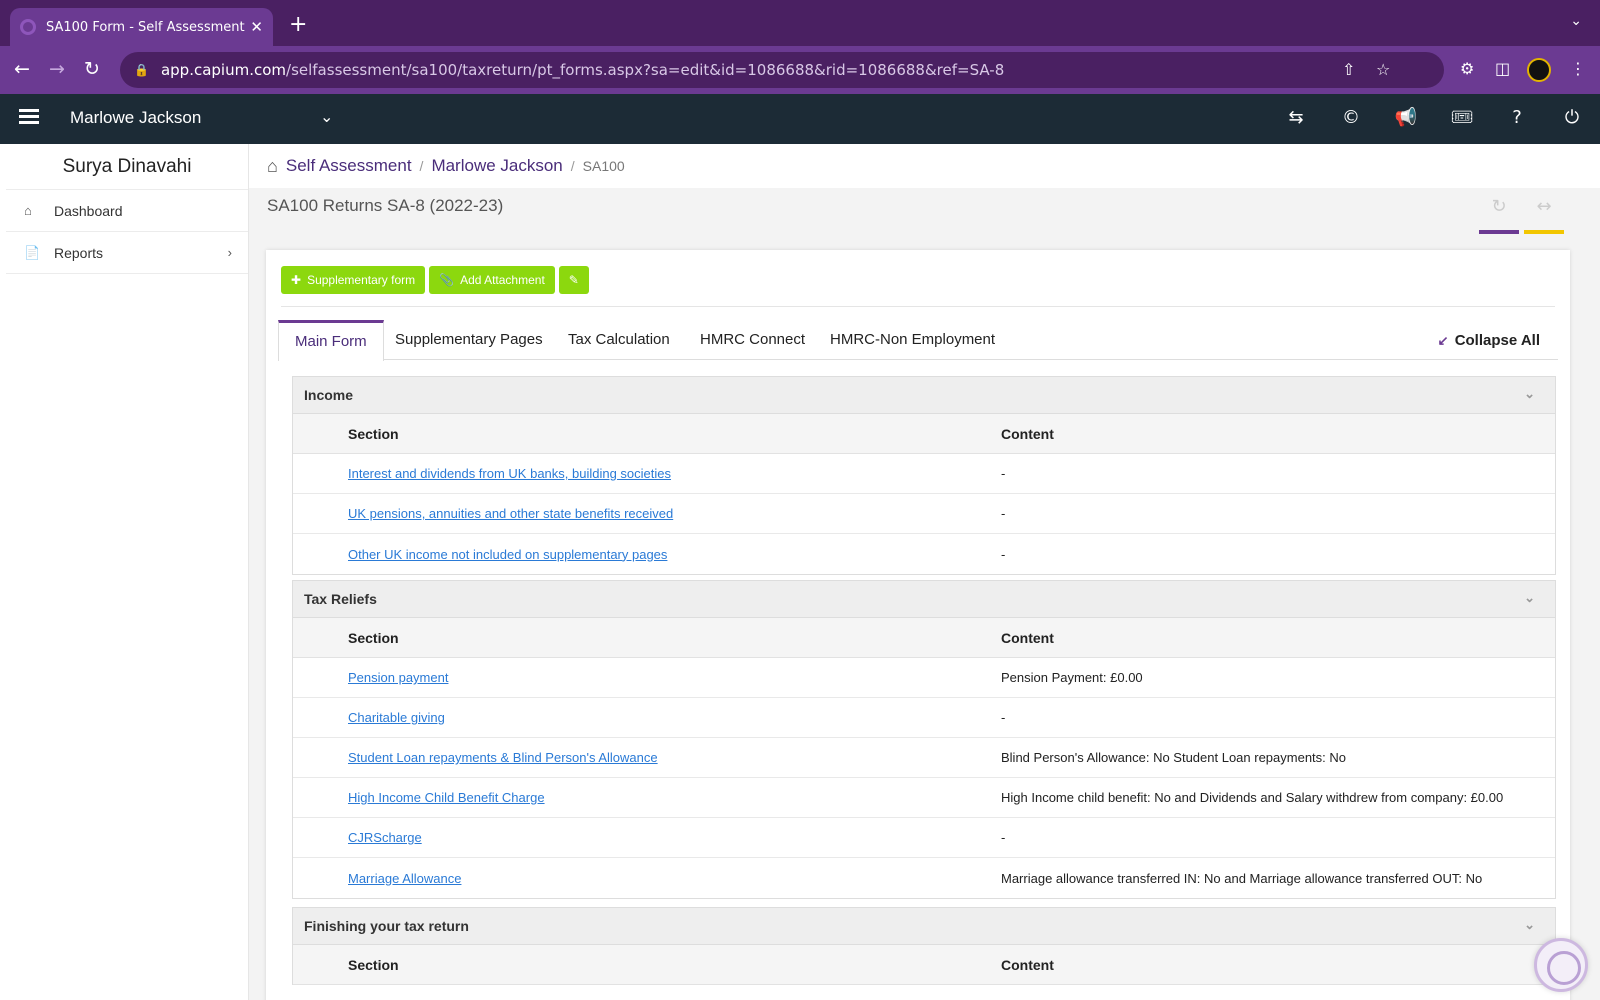 The height and width of the screenshot is (1000, 1600). What do you see at coordinates (1443, 340) in the screenshot?
I see `collapse-arrows-icon: ↙` at bounding box center [1443, 340].